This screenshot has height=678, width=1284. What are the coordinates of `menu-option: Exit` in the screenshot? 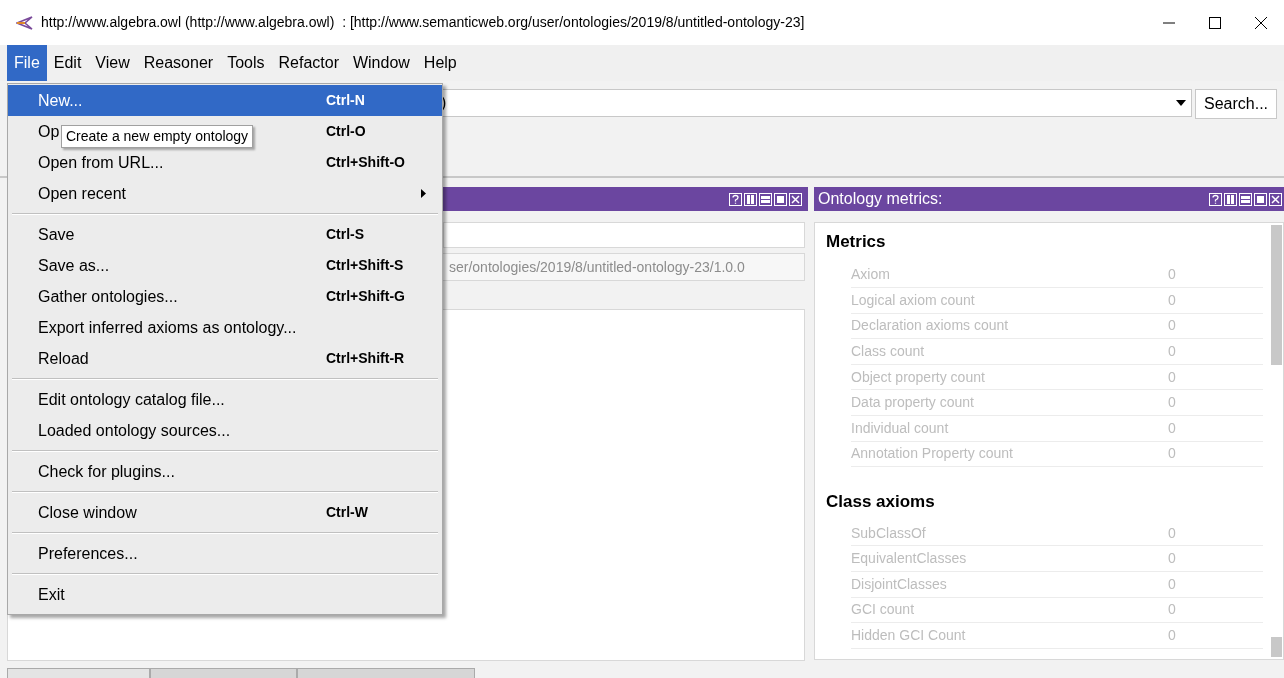 It's located at (51, 594).